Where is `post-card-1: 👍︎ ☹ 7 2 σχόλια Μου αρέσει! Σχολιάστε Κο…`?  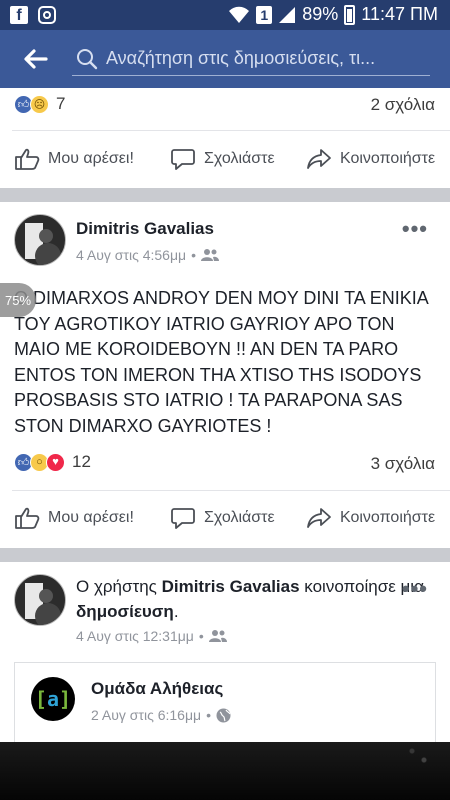
post-card-1: 👍︎ ☹ 7 2 σχόλια Μου αρέσει! Σχολιάστε Κο… is located at coordinates (225, 138).